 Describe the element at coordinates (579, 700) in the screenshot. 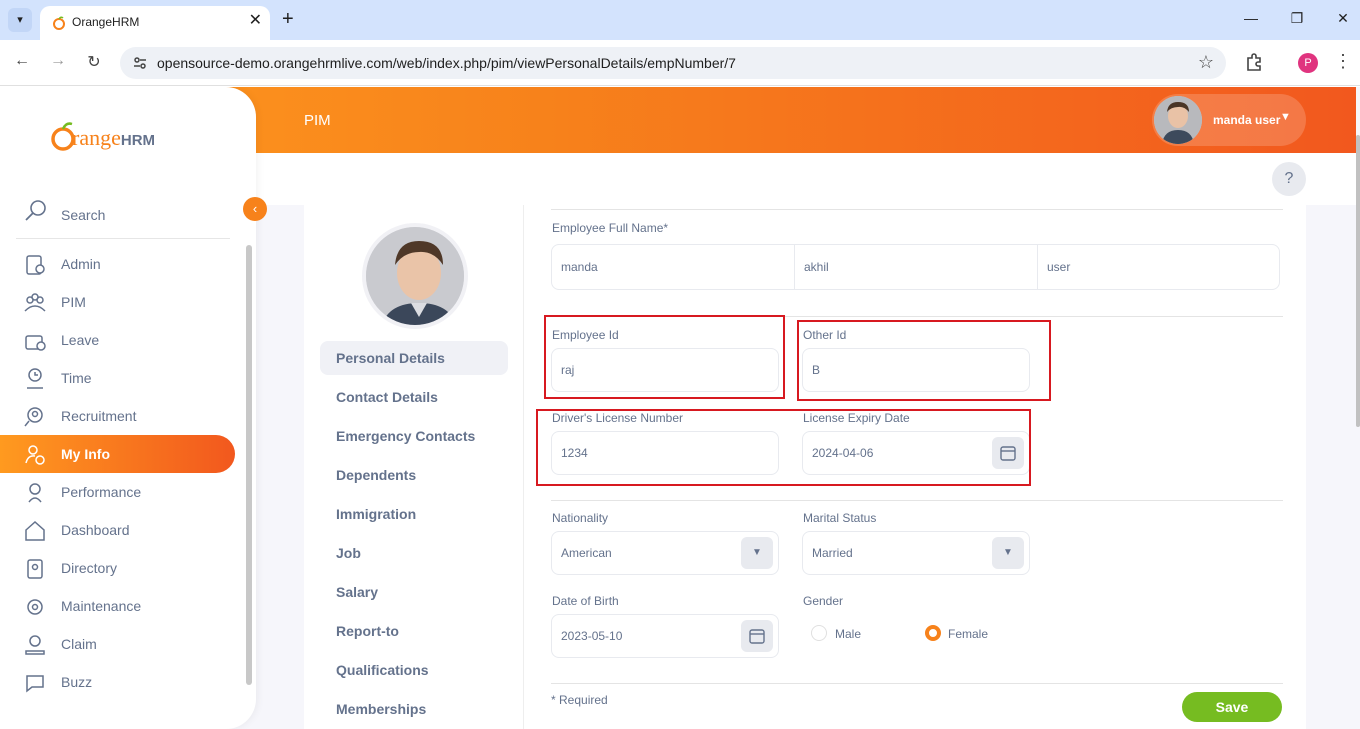

I see `required-note: * Required` at that location.